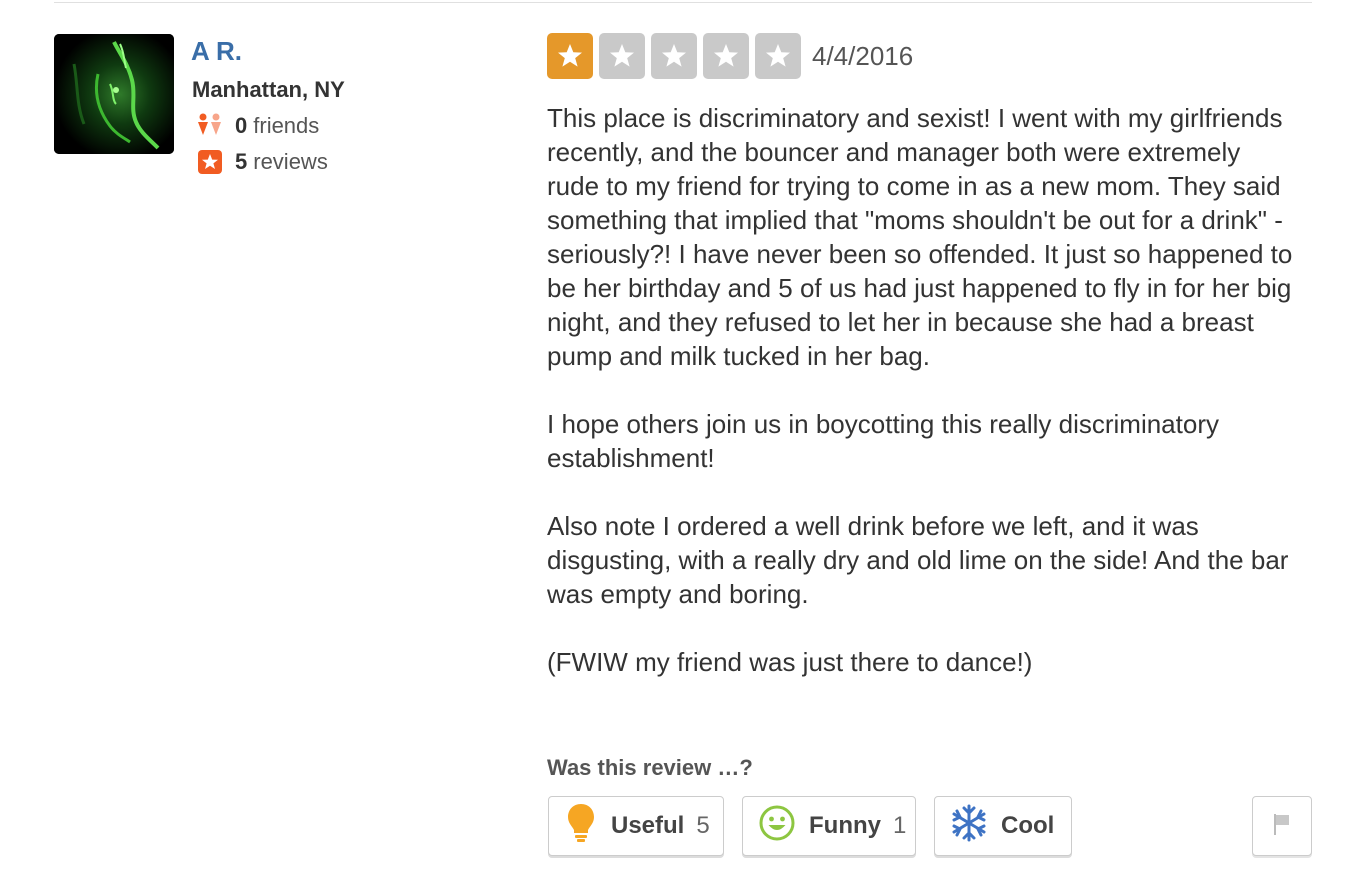  I want to click on reviews-count: 5, so click(241, 161).